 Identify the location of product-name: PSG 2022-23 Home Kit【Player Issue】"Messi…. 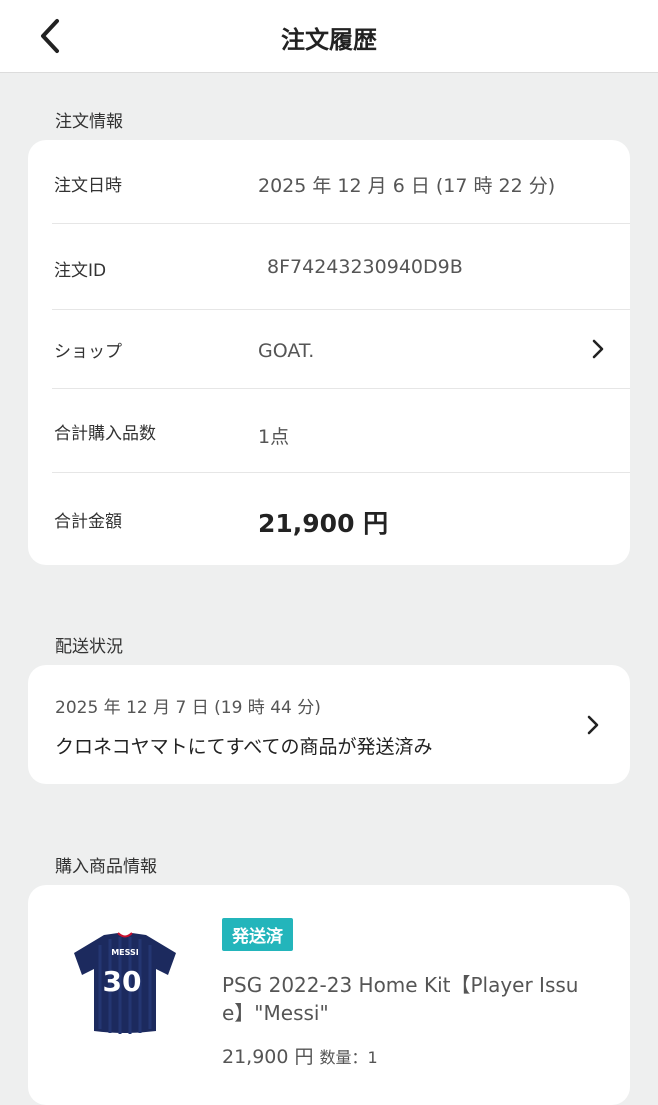
(400, 999).